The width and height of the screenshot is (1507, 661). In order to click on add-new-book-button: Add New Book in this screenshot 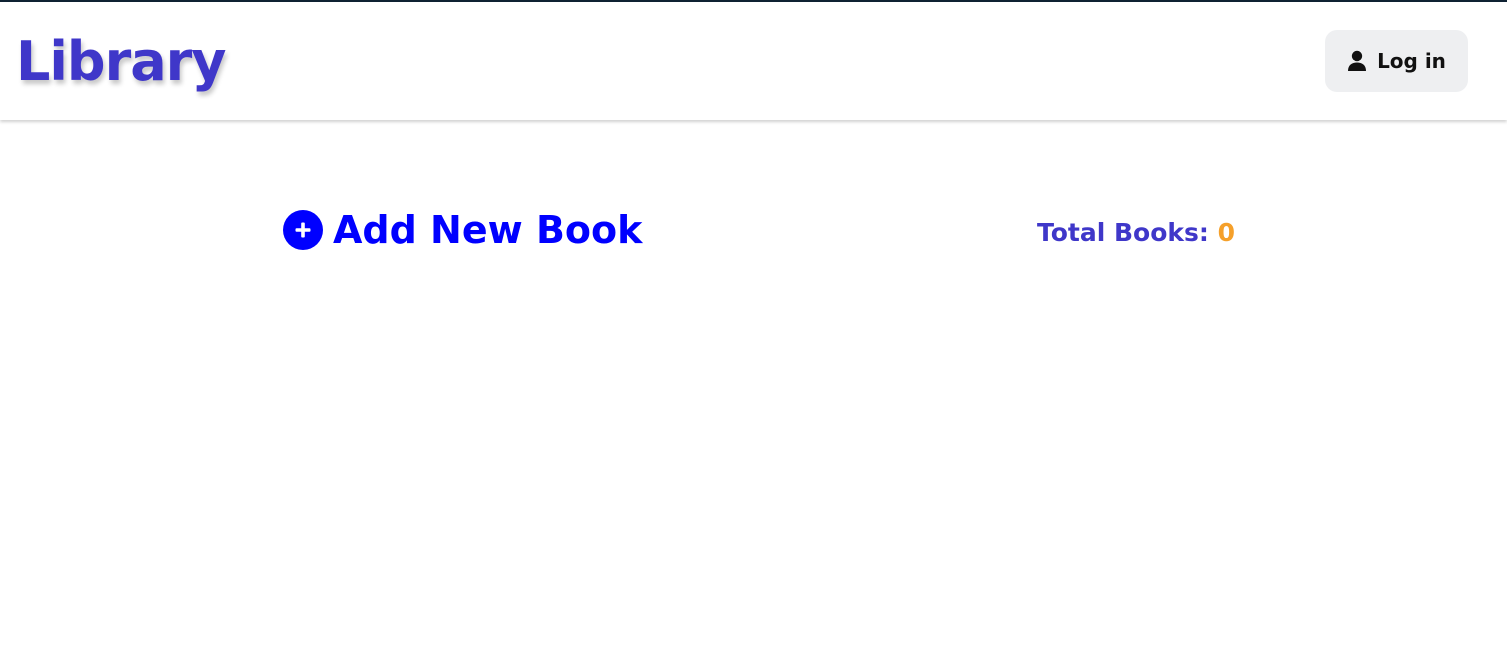, I will do `click(462, 230)`.